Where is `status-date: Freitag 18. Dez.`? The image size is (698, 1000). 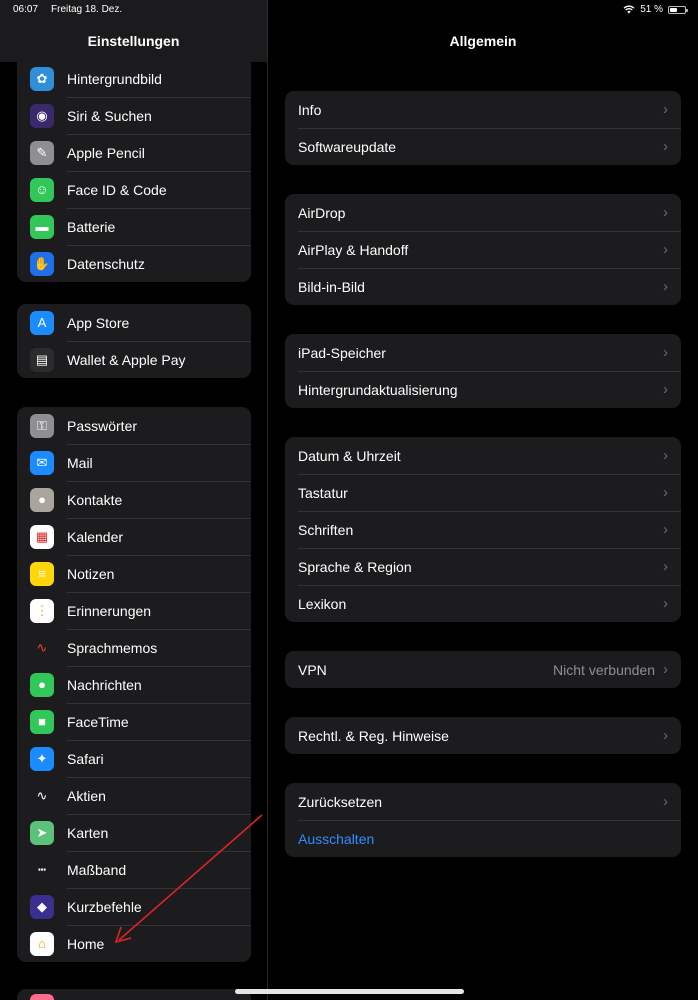
status-date: Freitag 18. Dez. is located at coordinates (87, 9).